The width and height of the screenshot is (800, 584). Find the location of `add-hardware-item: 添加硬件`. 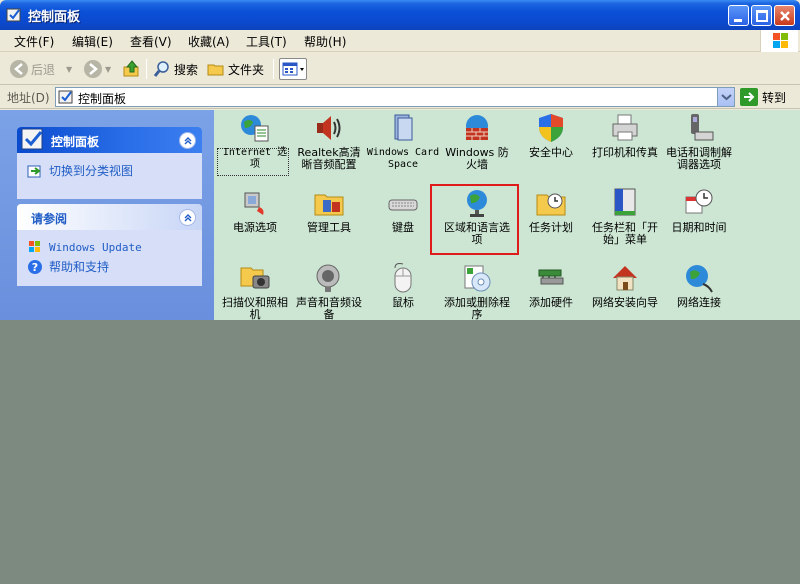

add-hardware-item: 添加硬件 is located at coordinates (551, 285).